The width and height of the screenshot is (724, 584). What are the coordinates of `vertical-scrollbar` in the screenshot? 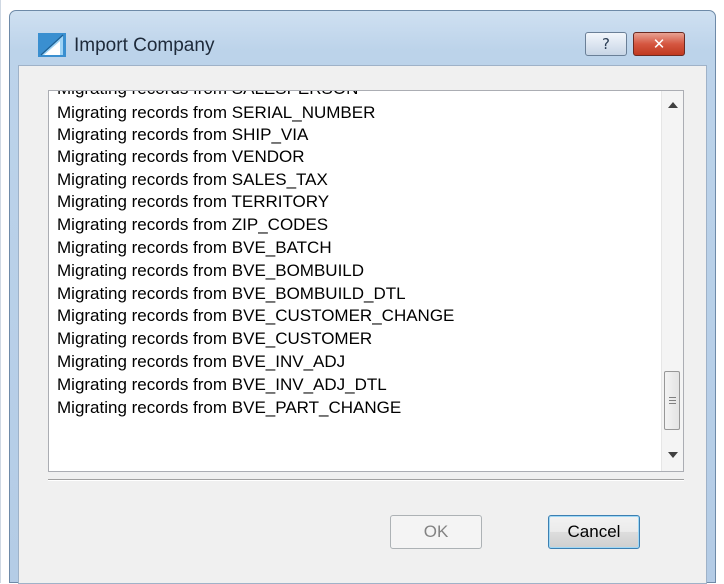 It's located at (672, 281).